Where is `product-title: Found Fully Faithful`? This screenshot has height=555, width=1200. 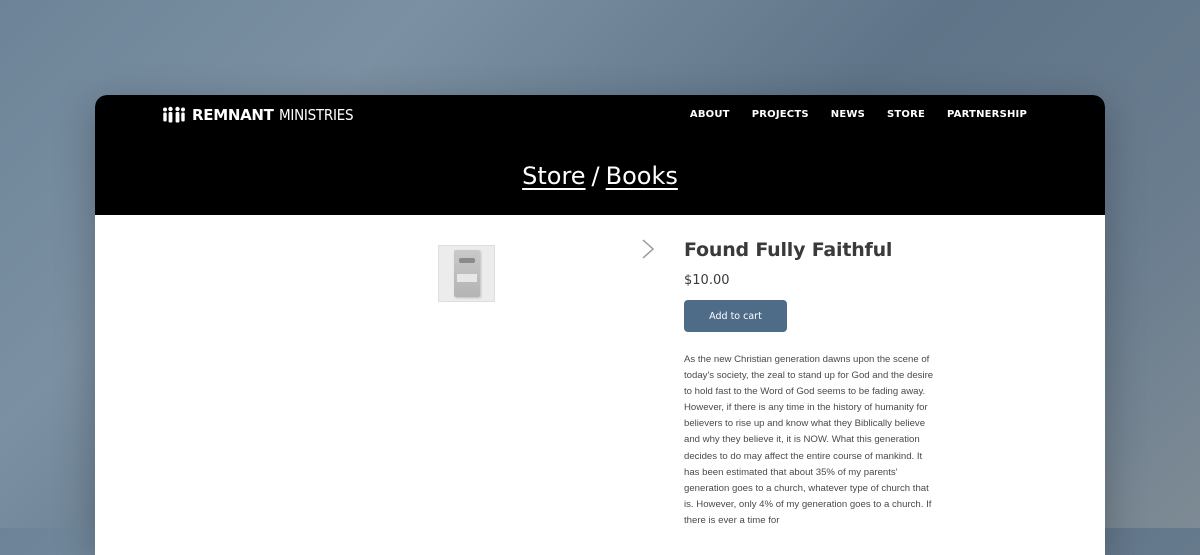 product-title: Found Fully Faithful is located at coordinates (788, 250).